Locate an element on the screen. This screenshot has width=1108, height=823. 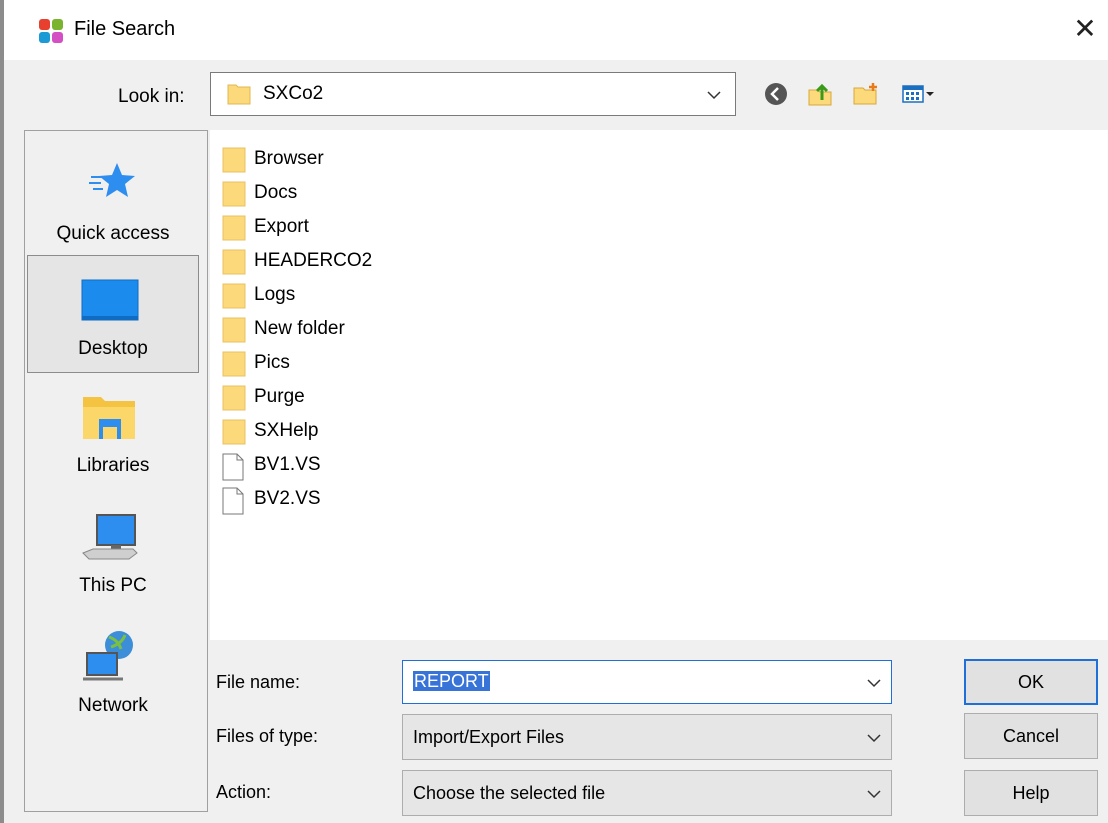
file-name: Purge is located at coordinates (279, 396).